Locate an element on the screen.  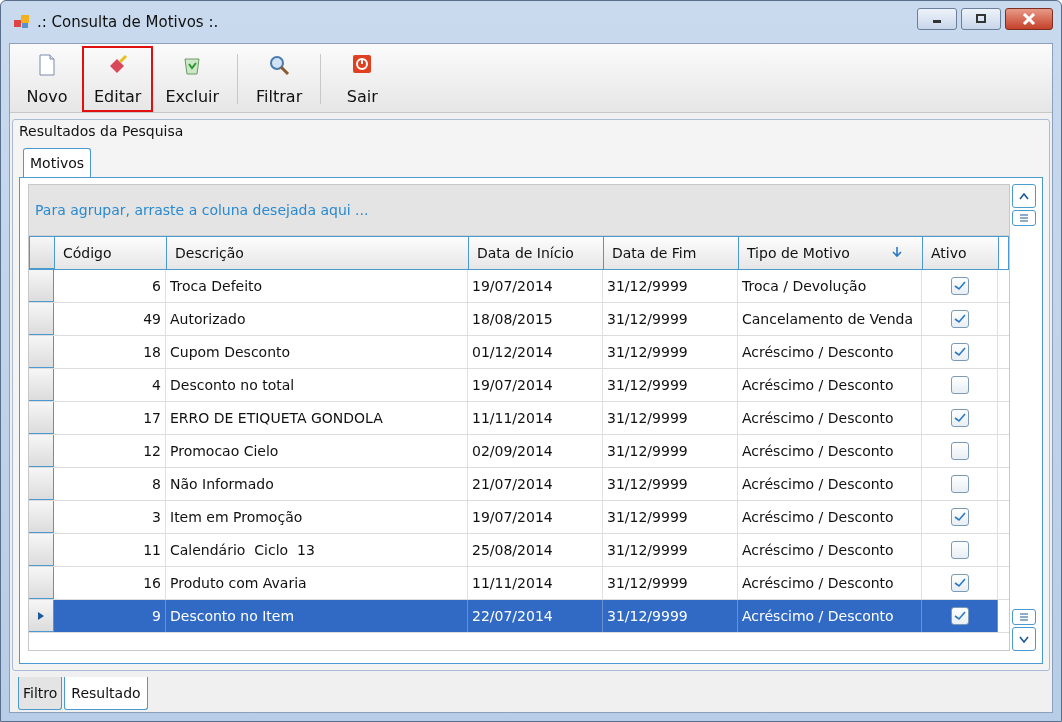
table-cell: 21/07/2014 is located at coordinates (535, 484).